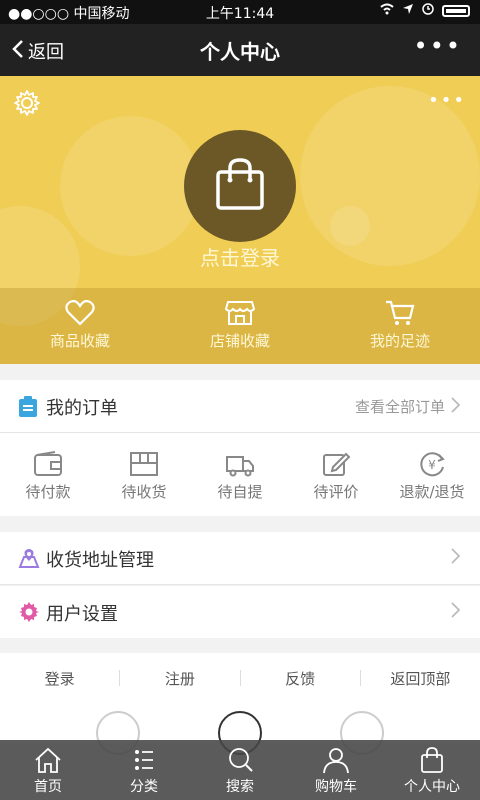  I want to click on order-status-to-receive: 待收货, so click(144, 474).